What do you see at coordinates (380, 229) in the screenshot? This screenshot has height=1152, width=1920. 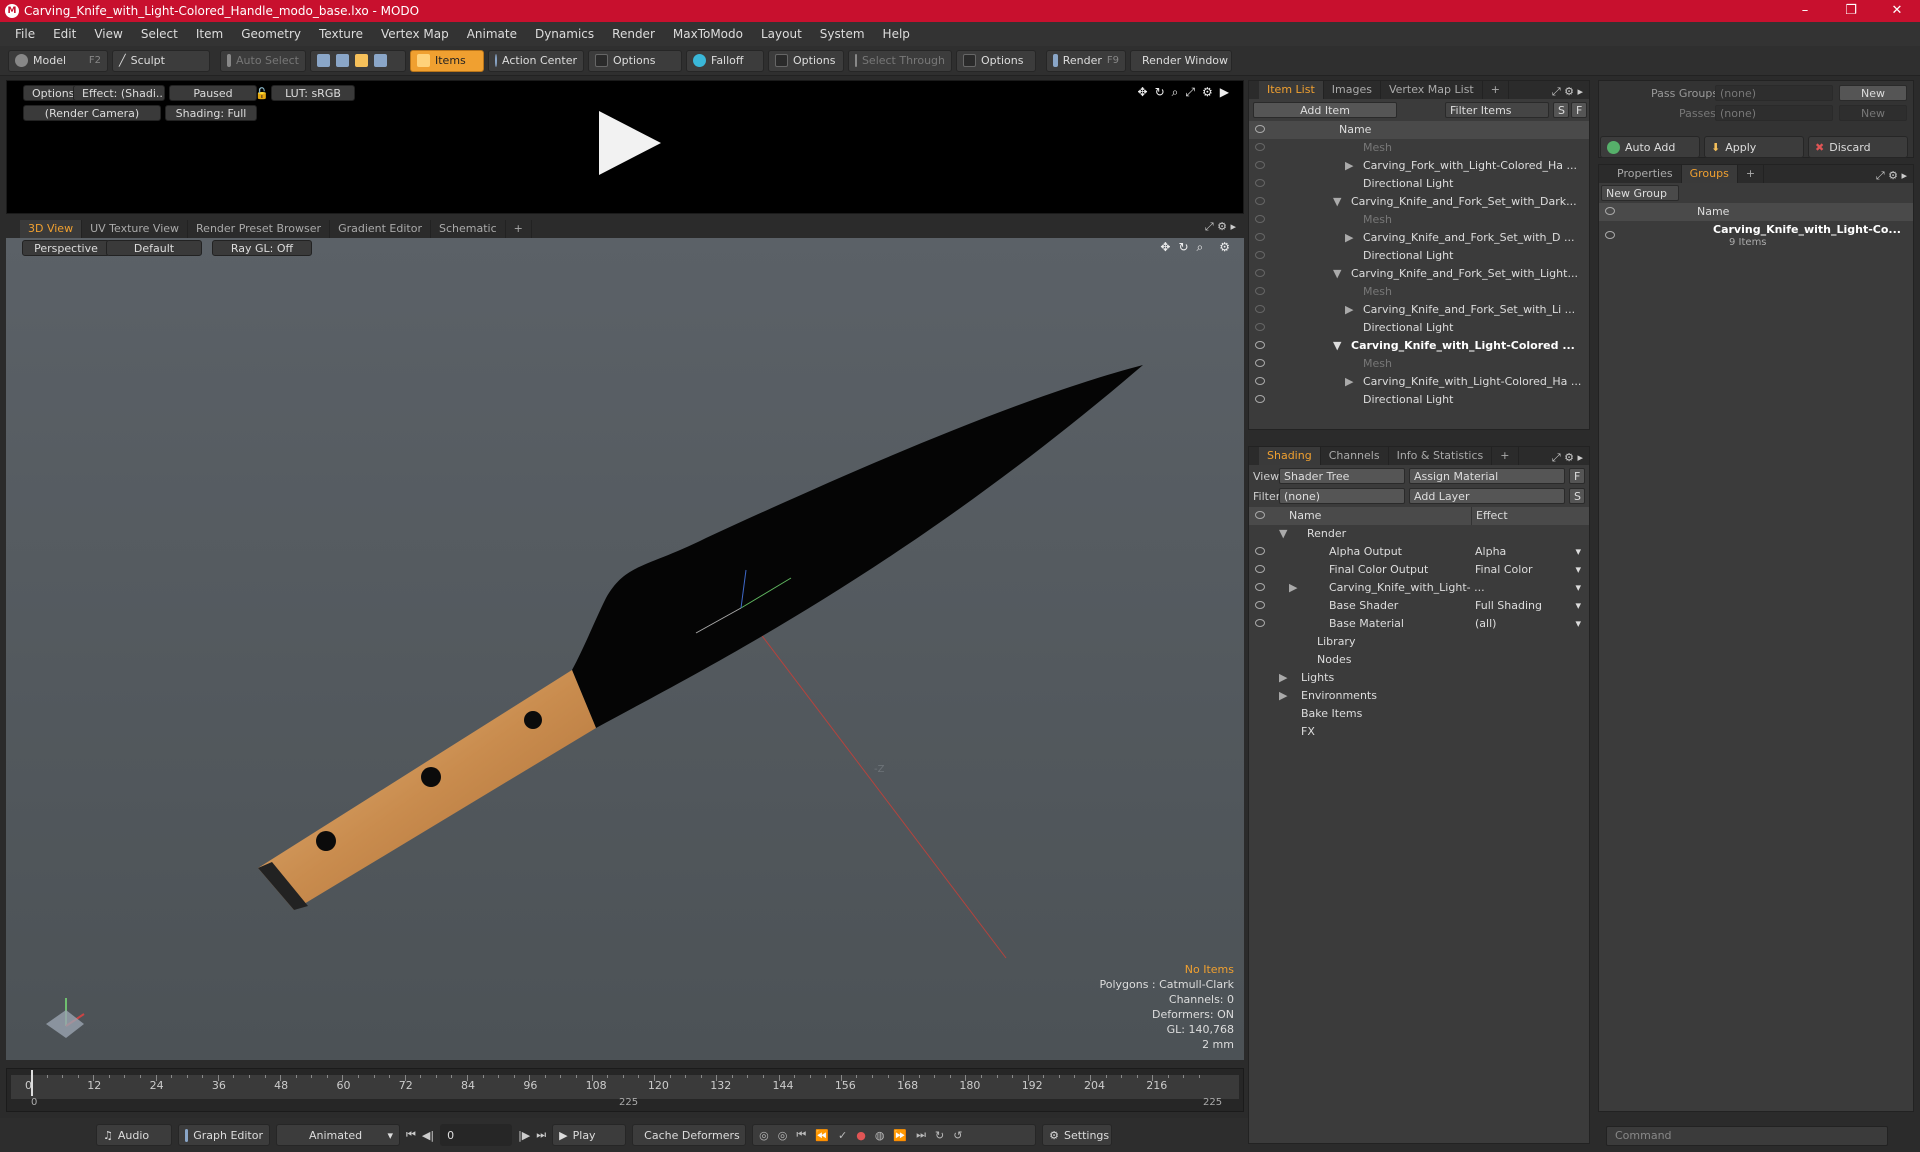 I see `tab-gradient-editor: Gradient Editor` at bounding box center [380, 229].